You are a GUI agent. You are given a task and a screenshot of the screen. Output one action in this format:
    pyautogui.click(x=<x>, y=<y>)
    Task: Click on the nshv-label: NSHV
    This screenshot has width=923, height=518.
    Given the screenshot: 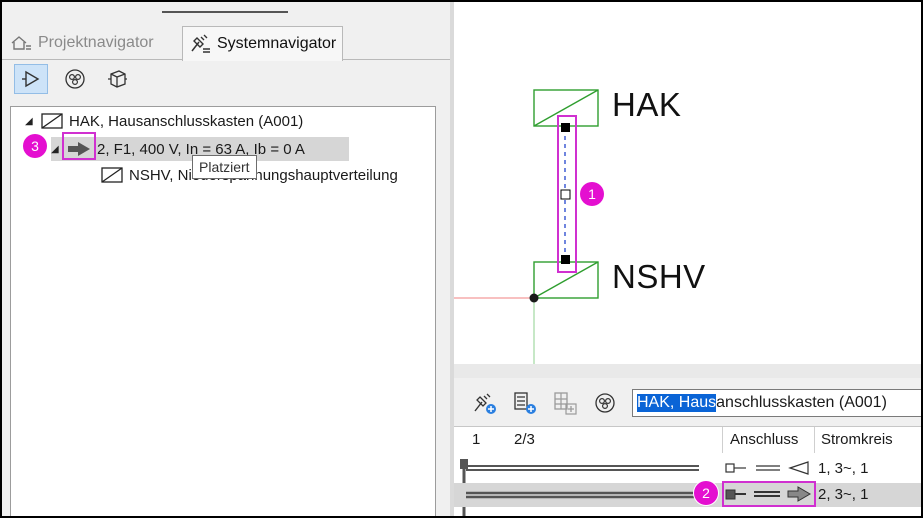 What is the action you would take?
    pyautogui.click(x=659, y=276)
    